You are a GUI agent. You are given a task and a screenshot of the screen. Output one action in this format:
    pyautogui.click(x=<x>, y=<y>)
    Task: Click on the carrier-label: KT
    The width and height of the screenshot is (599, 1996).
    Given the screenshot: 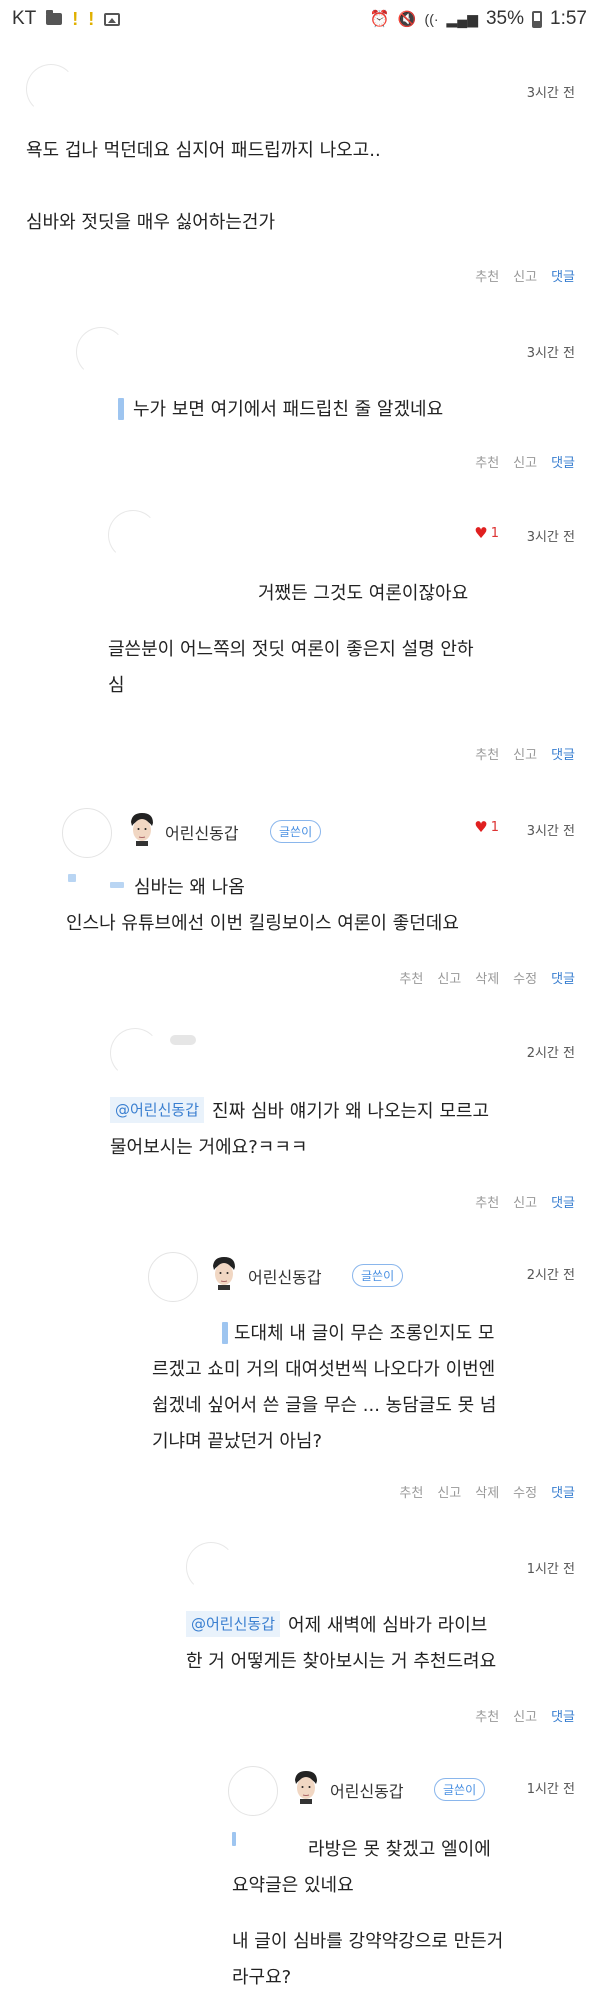 What is the action you would take?
    pyautogui.click(x=24, y=18)
    